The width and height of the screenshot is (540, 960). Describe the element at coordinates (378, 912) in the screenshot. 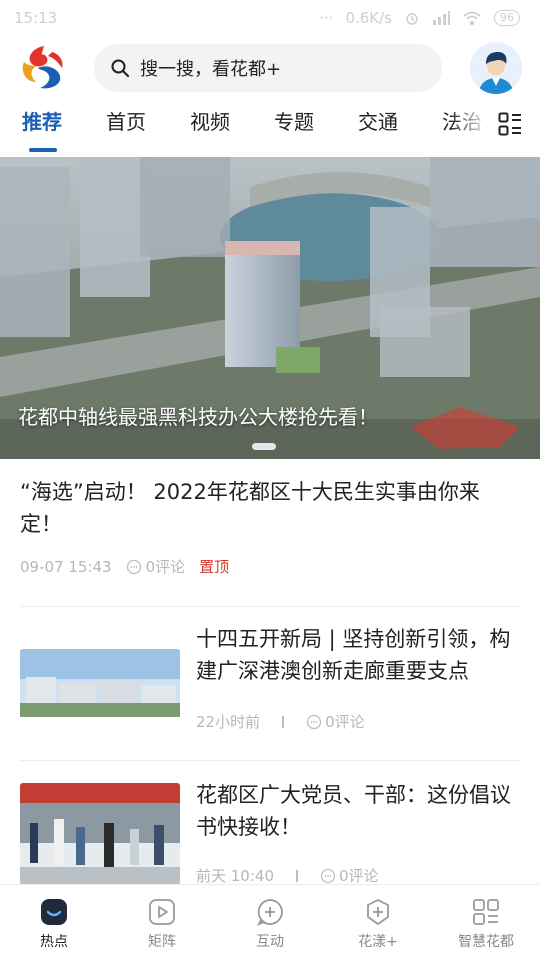

I see `plus-shield-icon` at that location.